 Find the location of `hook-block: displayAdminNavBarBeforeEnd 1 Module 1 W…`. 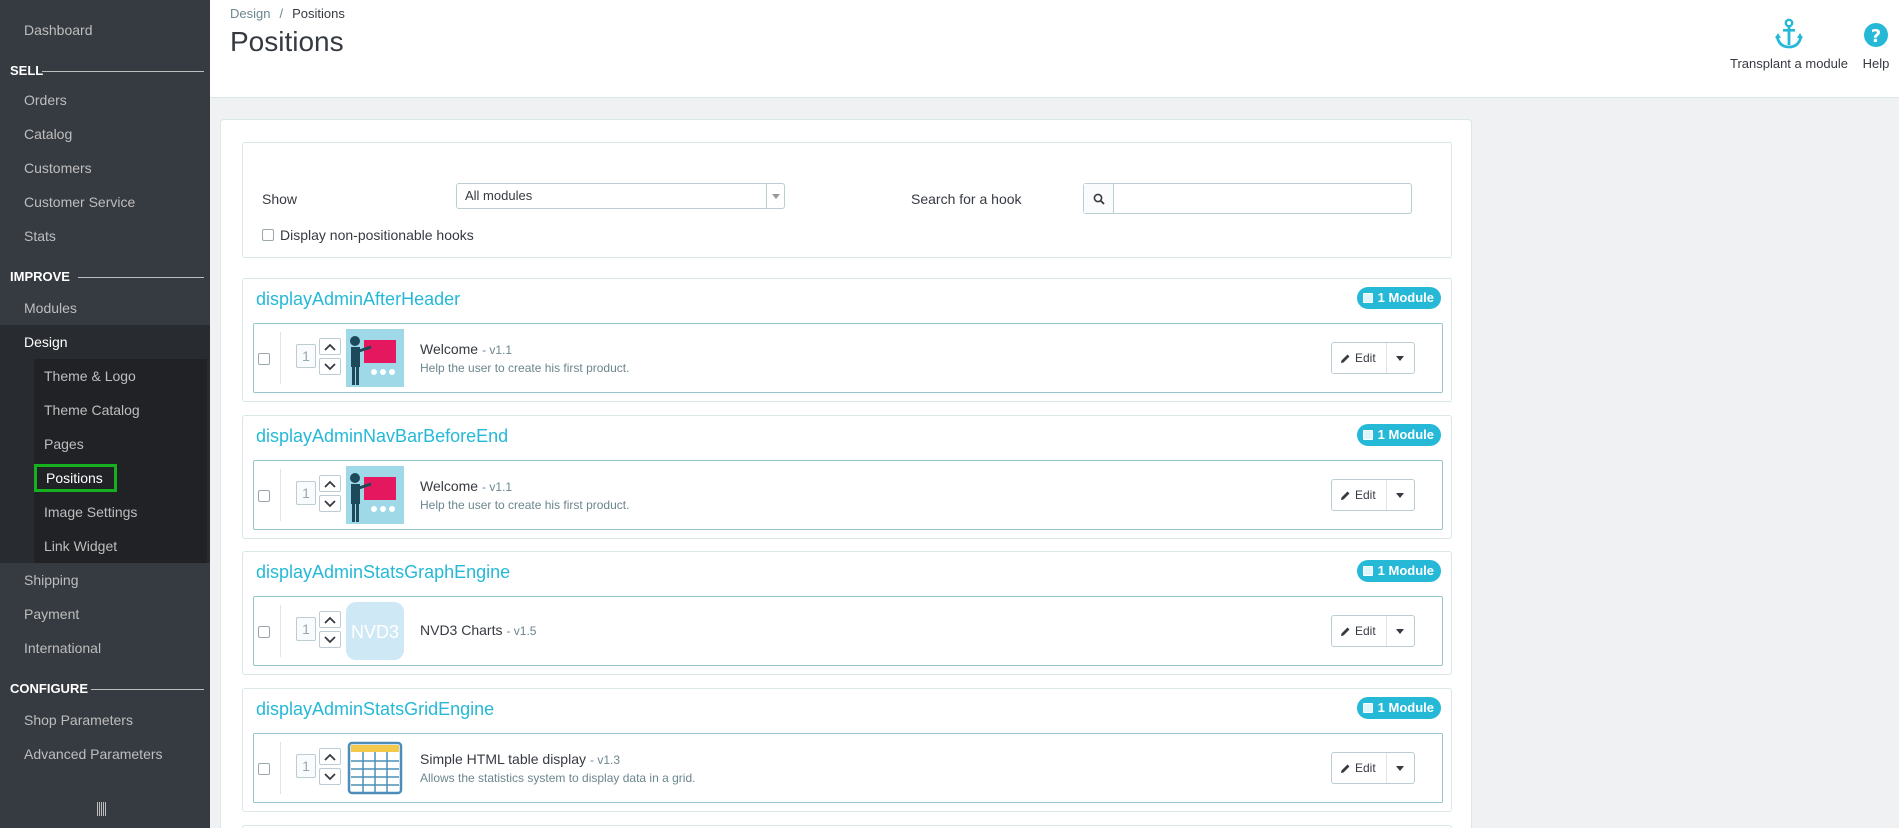

hook-block: displayAdminNavBarBeforeEnd 1 Module 1 W… is located at coordinates (847, 477).